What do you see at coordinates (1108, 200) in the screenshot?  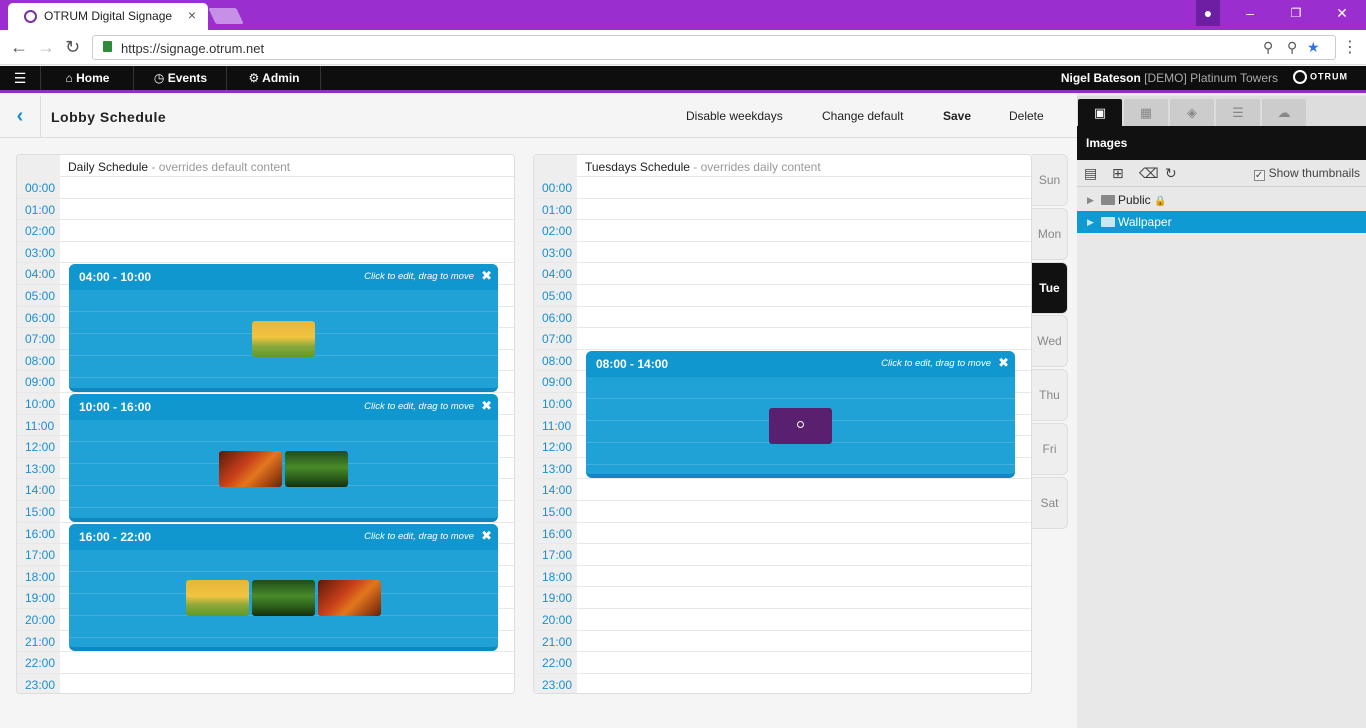 I see `folder-icon` at bounding box center [1108, 200].